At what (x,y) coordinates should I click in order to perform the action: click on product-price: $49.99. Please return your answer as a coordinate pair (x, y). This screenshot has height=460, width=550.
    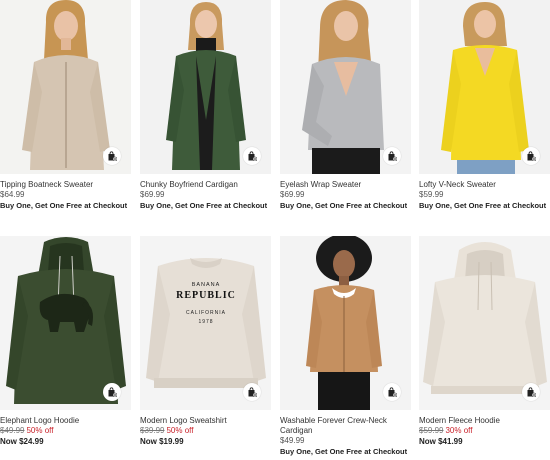
    Looking at the image, I should click on (292, 440).